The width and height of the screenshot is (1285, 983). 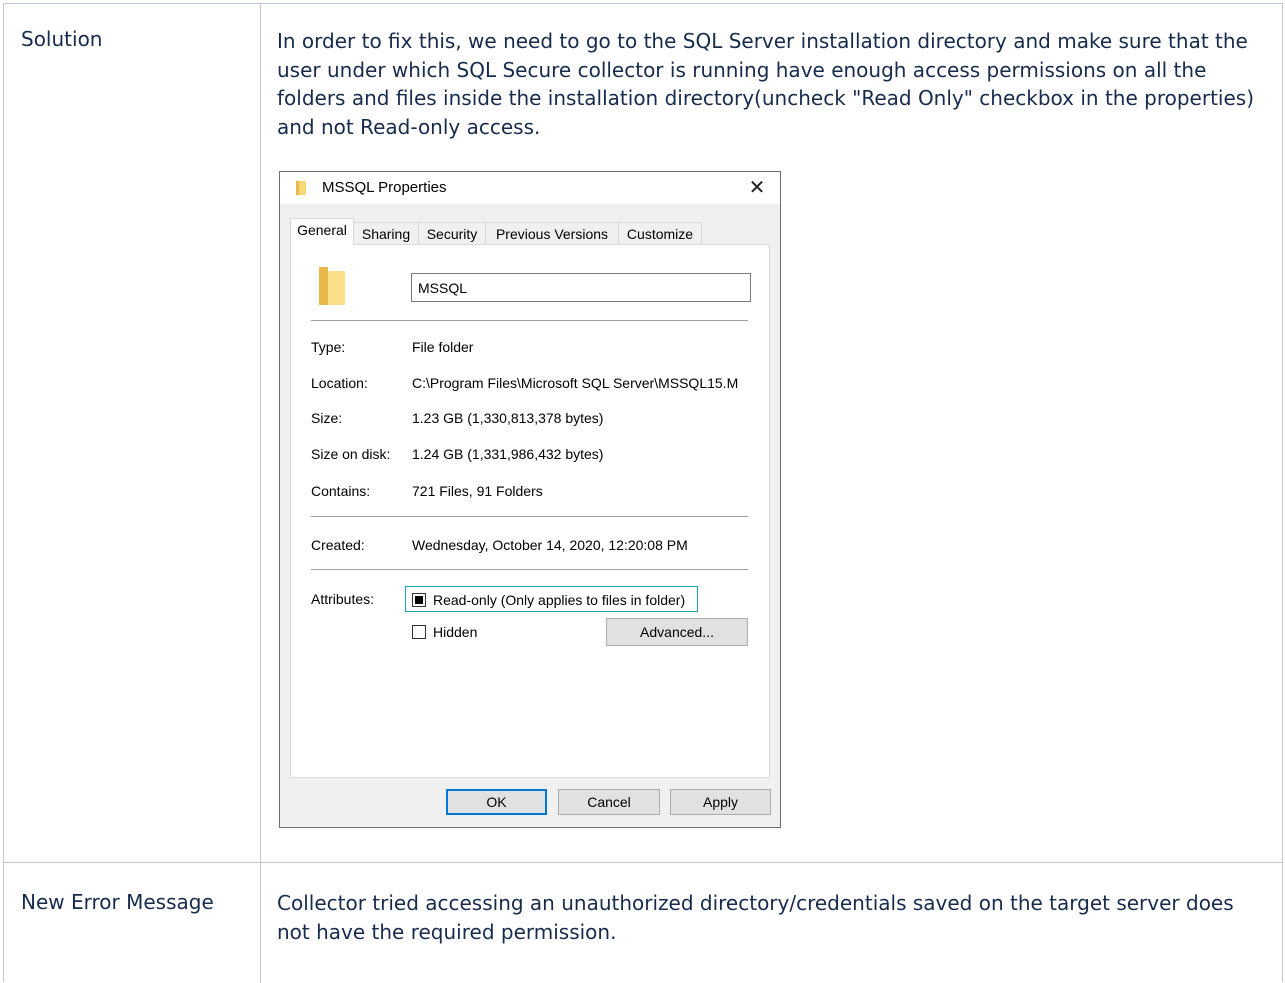 What do you see at coordinates (384, 187) in the screenshot?
I see `dialog-title: MSSQL Properties` at bounding box center [384, 187].